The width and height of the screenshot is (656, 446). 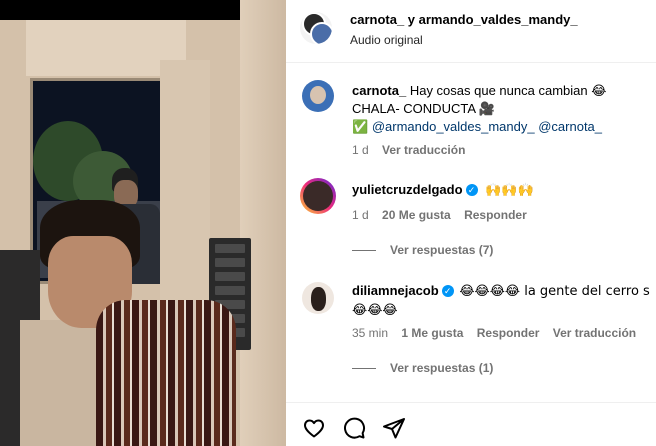 I want to click on view-replies: Ver respuestas (7), so click(x=422, y=250).